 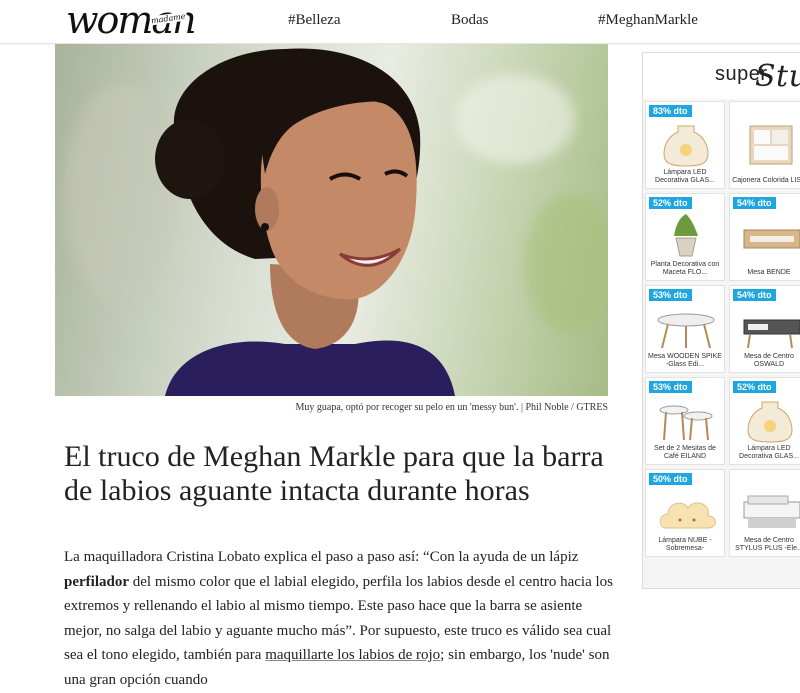 I want to click on ad-tile: 53% dto Set de 2 Mesitas de Café EILAND, so click(x=685, y=421).